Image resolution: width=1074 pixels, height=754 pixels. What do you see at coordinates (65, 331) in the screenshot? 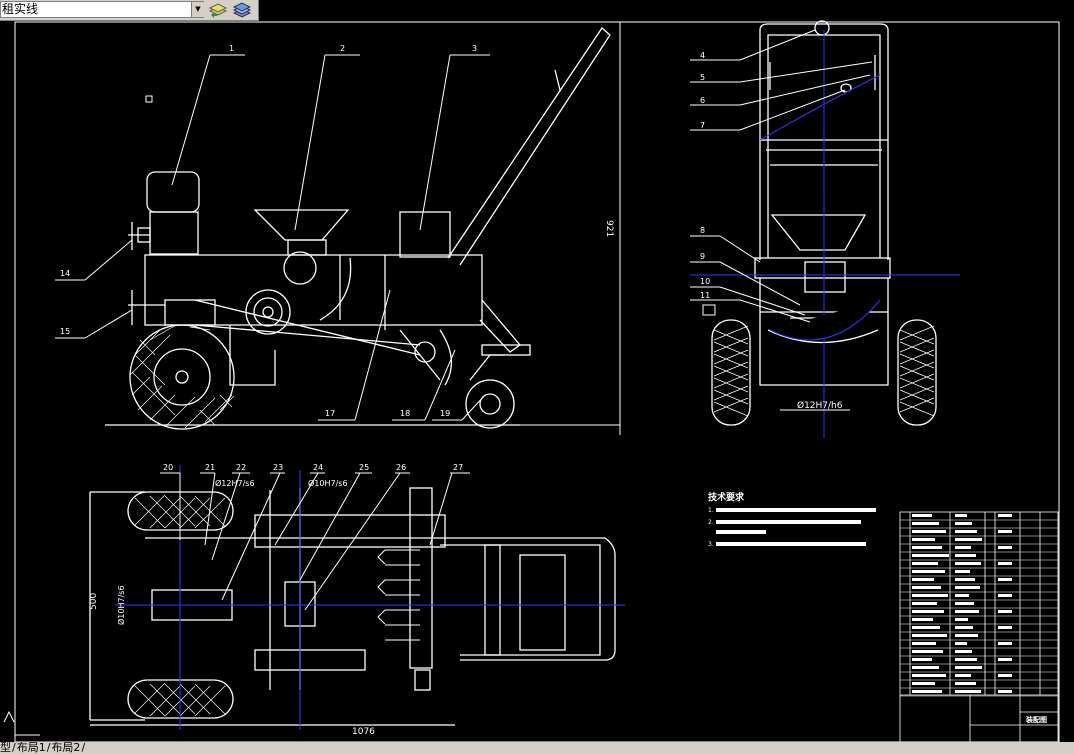
I see `part-number: 15` at bounding box center [65, 331].